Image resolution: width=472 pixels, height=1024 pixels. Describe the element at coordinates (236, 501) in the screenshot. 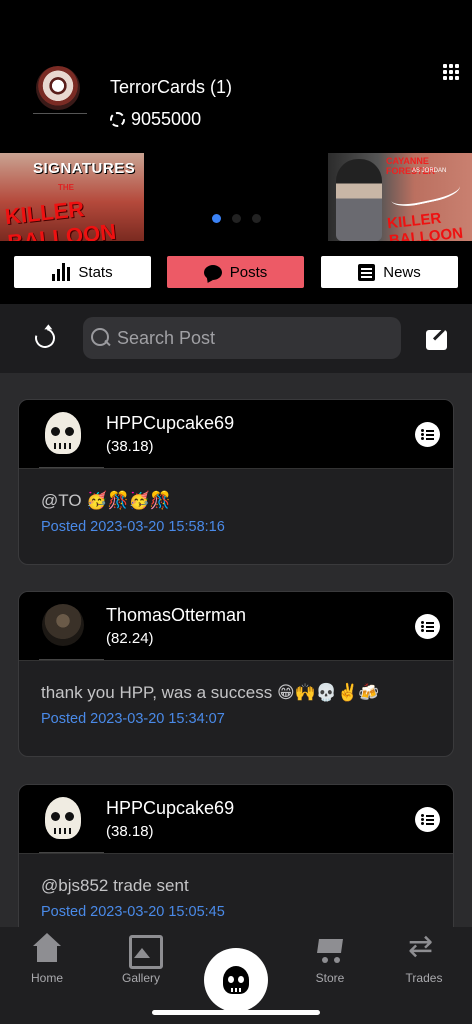

I see `post-message: @TO 🥳🎊🥳🎊` at that location.